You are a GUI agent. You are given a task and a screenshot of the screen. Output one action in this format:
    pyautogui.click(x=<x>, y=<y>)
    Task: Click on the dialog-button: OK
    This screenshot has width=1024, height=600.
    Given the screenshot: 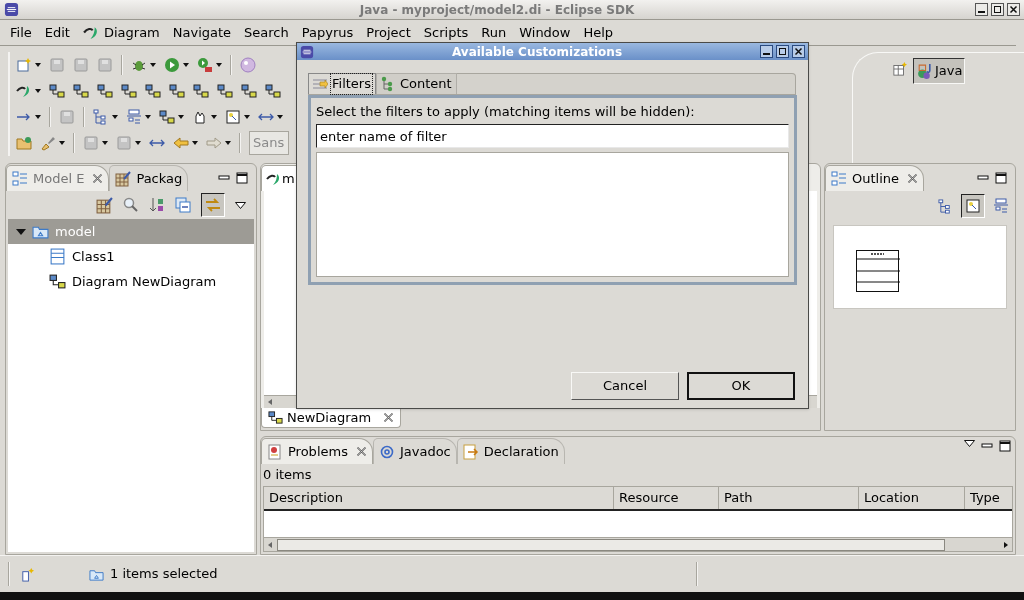 What is the action you would take?
    pyautogui.click(x=741, y=386)
    